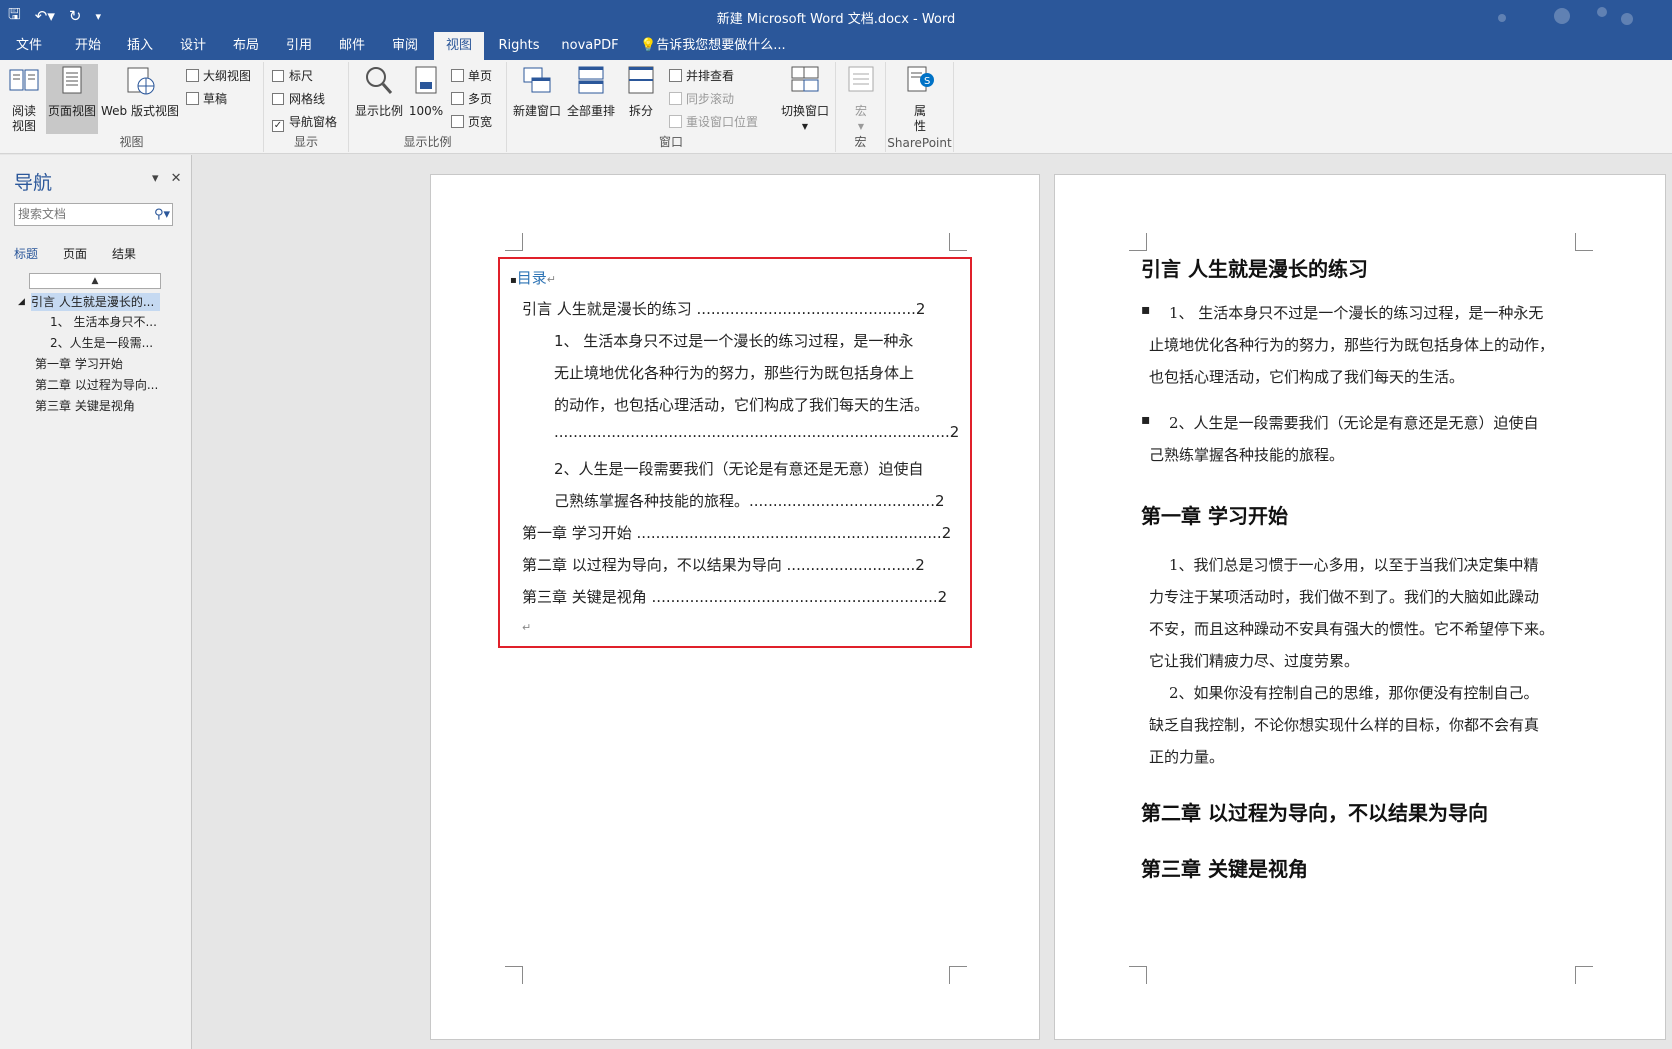  What do you see at coordinates (215, 99) in the screenshot?
I see `draft-label: 草稿` at bounding box center [215, 99].